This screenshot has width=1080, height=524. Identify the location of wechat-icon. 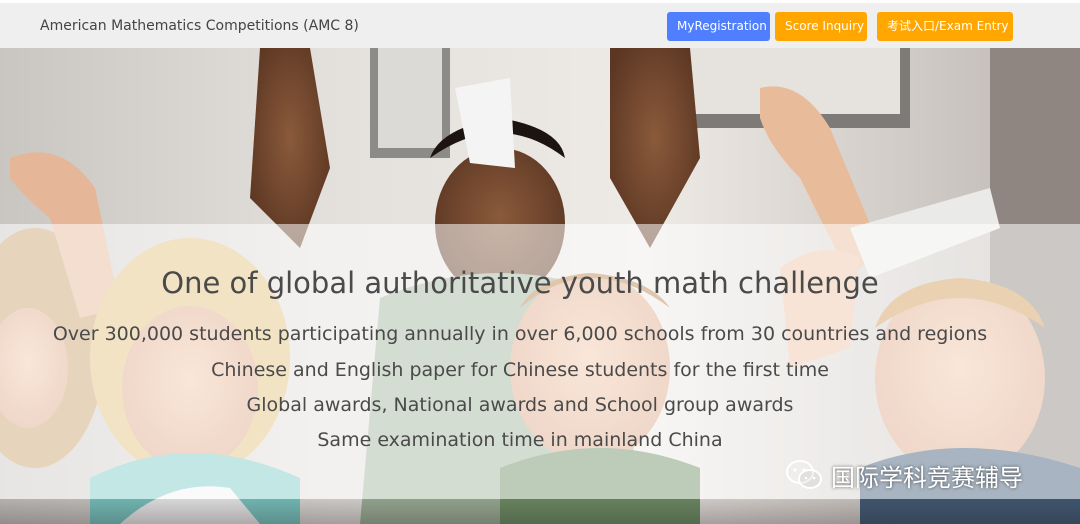
(804, 474).